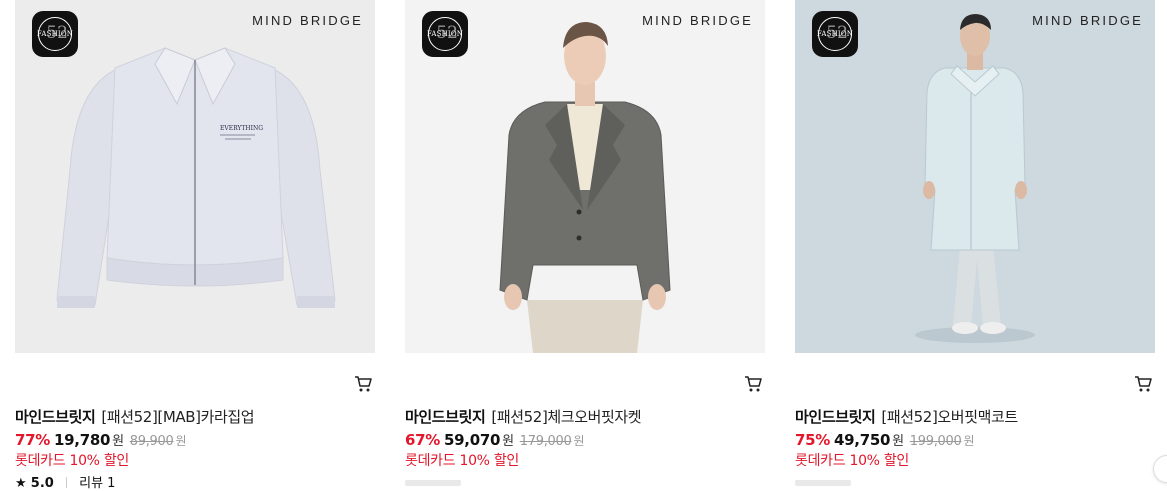 This screenshot has height=491, width=1167. I want to click on product-name: [패션52][MAB]카라집업, so click(178, 417).